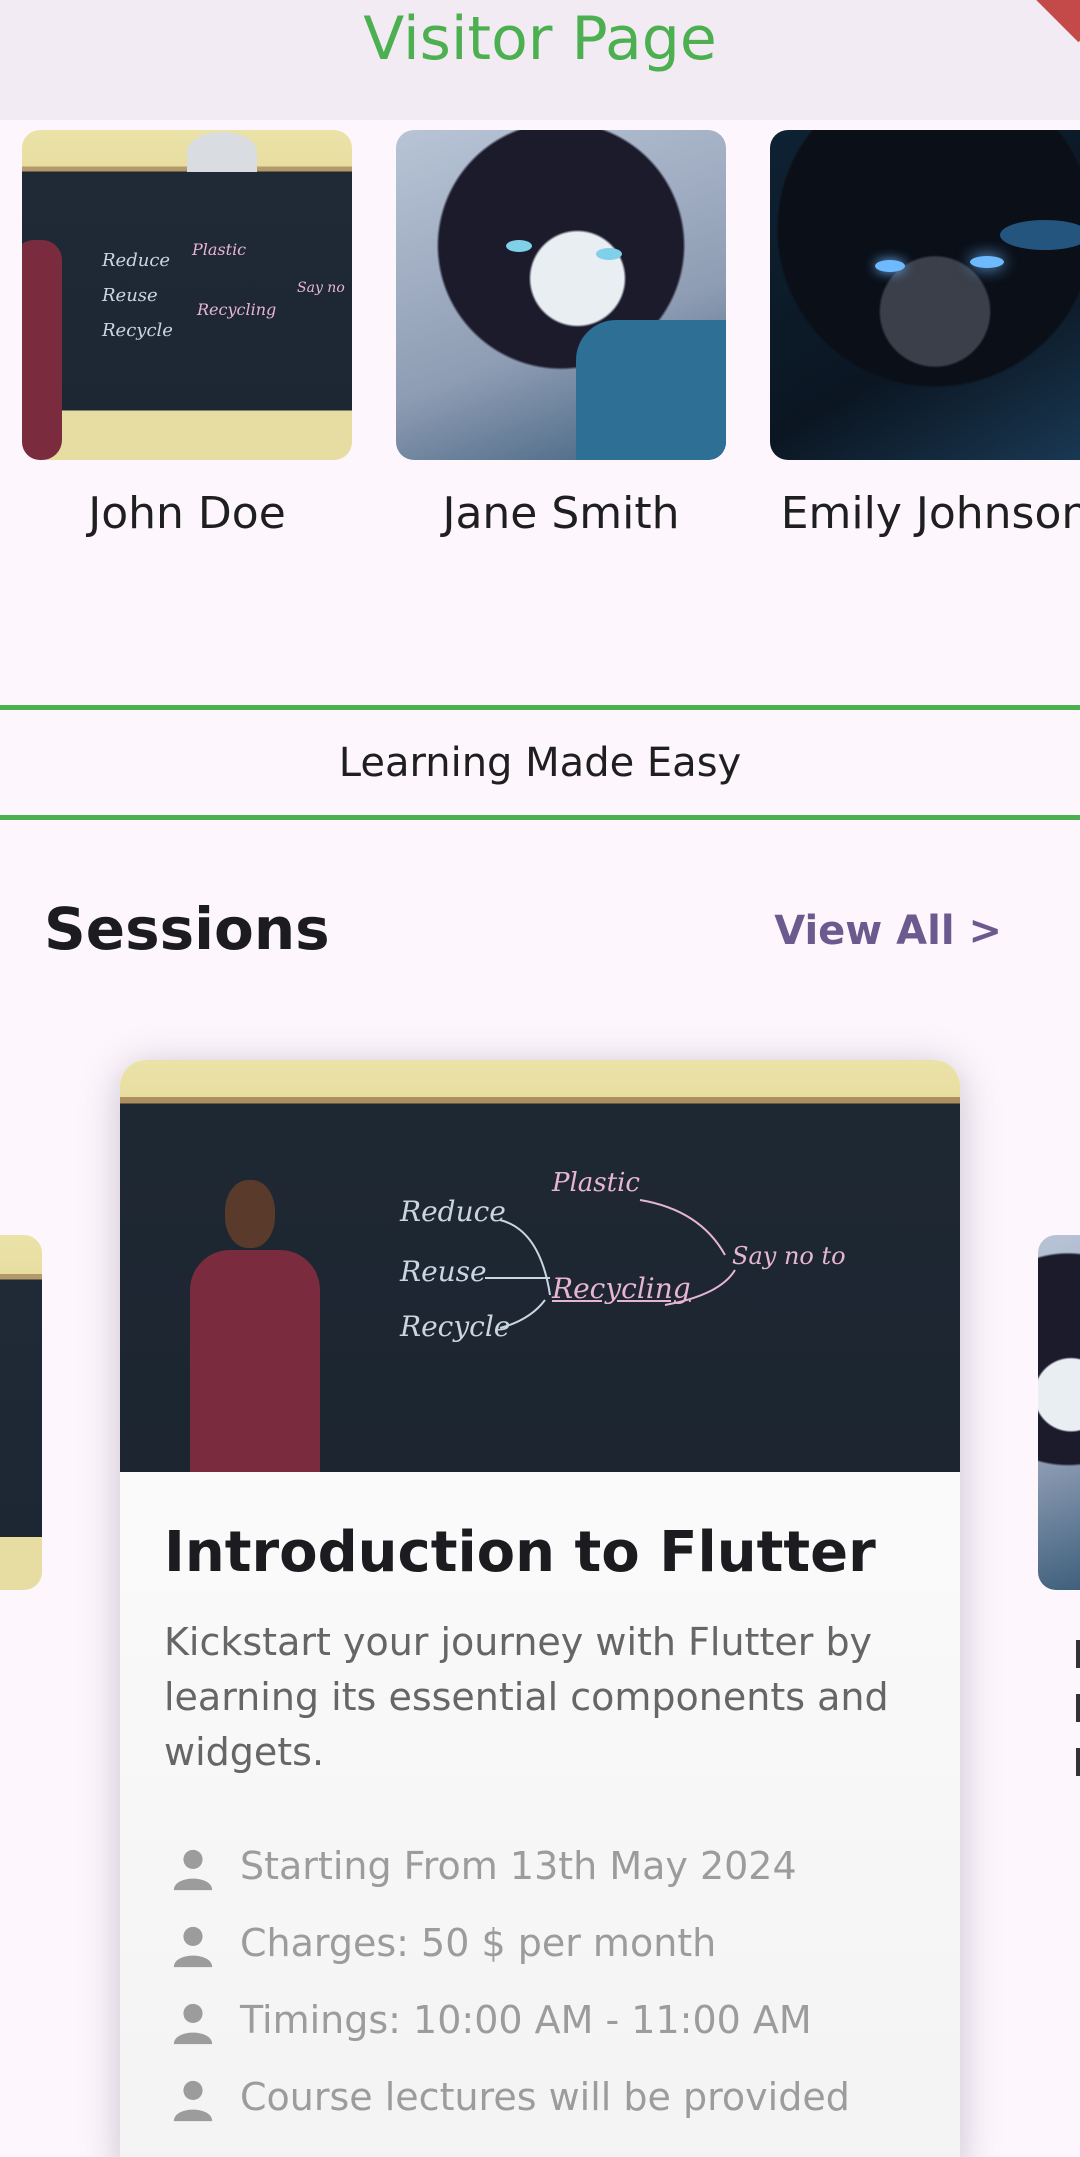 The width and height of the screenshot is (1080, 2157). What do you see at coordinates (888, 931) in the screenshot?
I see `view-all-link: View All >` at bounding box center [888, 931].